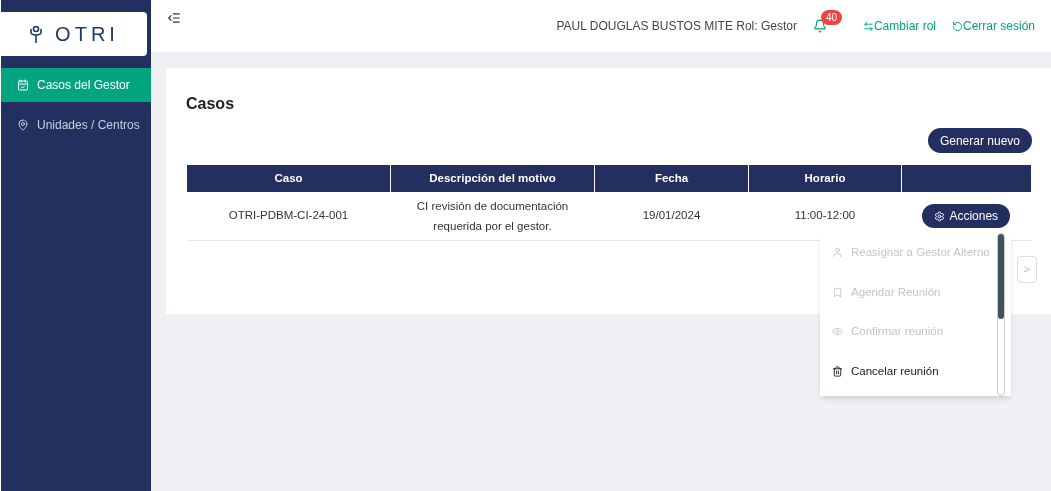 This screenshot has width=1051, height=491. What do you see at coordinates (837, 371) in the screenshot?
I see `trash-icon` at bounding box center [837, 371].